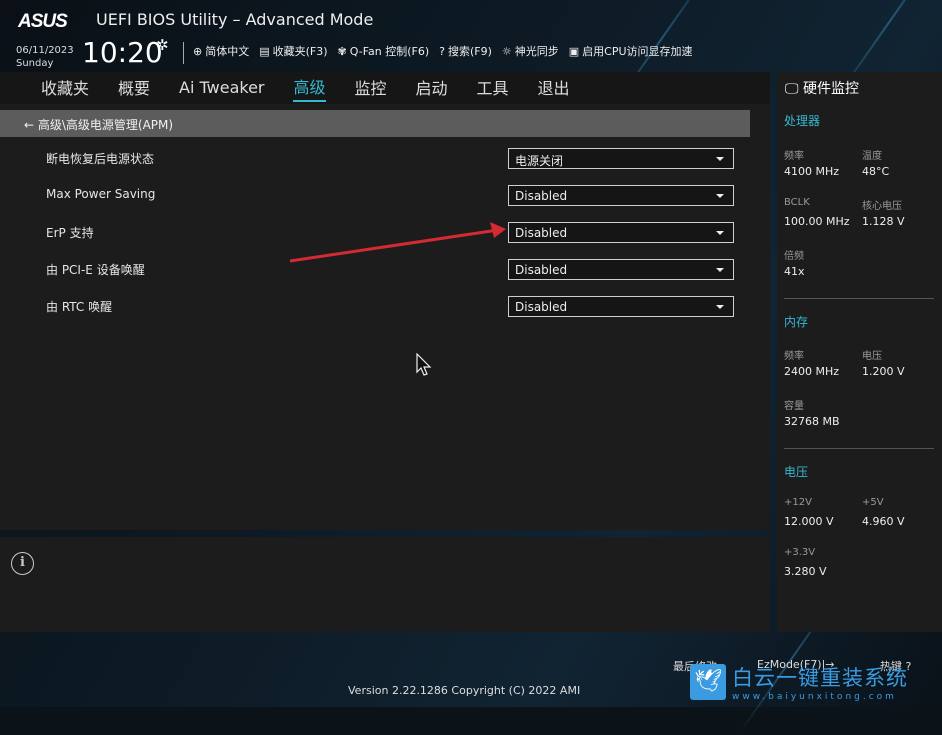 The image size is (942, 735). I want to click on hw-title: 🖵 硬件监控, so click(822, 89).